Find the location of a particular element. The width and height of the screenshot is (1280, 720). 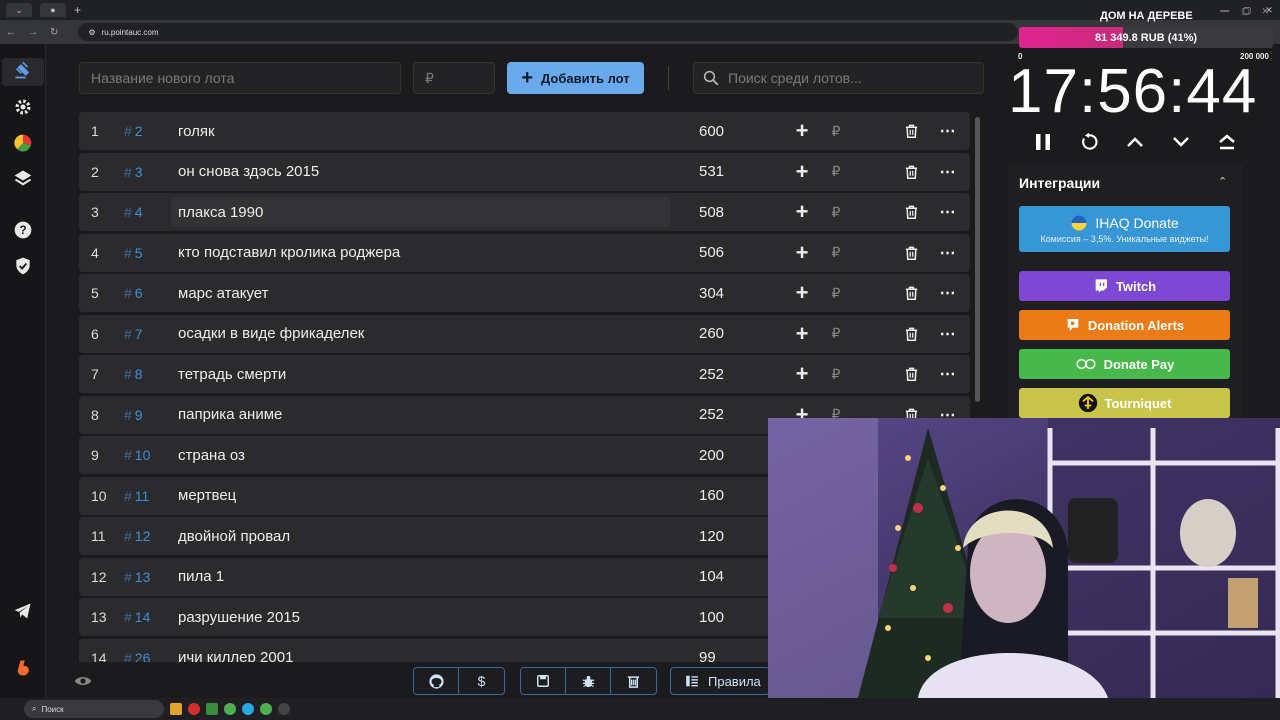

obs-icon is located at coordinates (284, 709).